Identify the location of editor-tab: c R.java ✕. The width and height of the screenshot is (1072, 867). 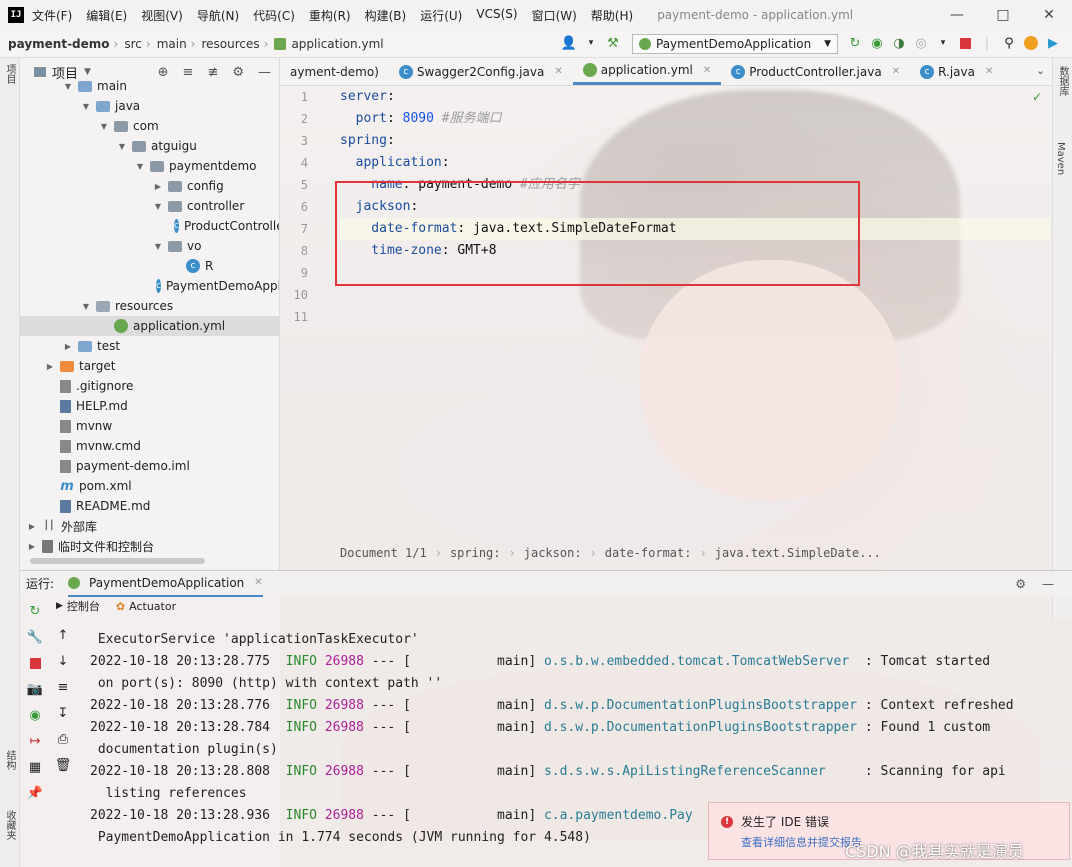
(956, 71).